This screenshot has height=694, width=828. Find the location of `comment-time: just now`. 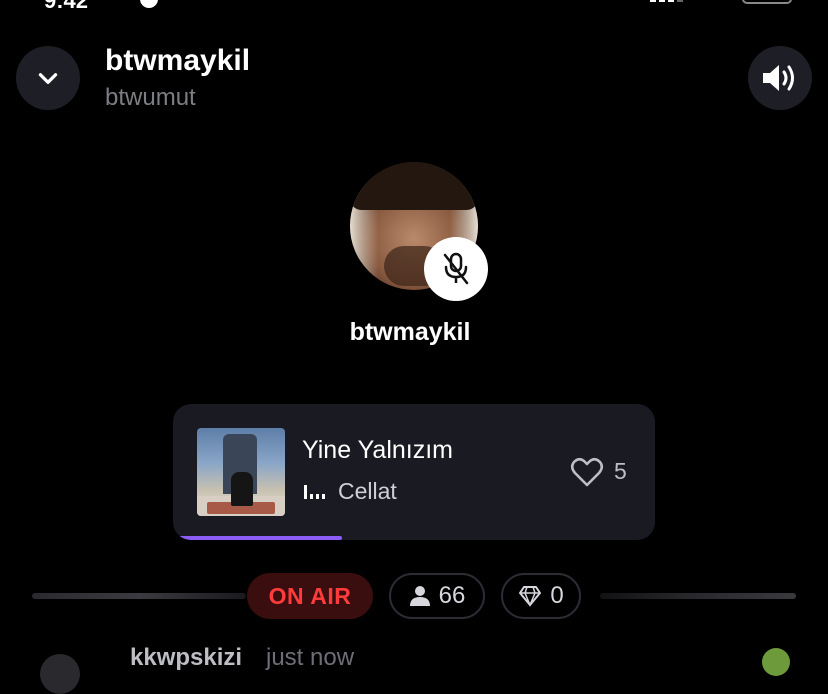

comment-time: just now is located at coordinates (310, 657).